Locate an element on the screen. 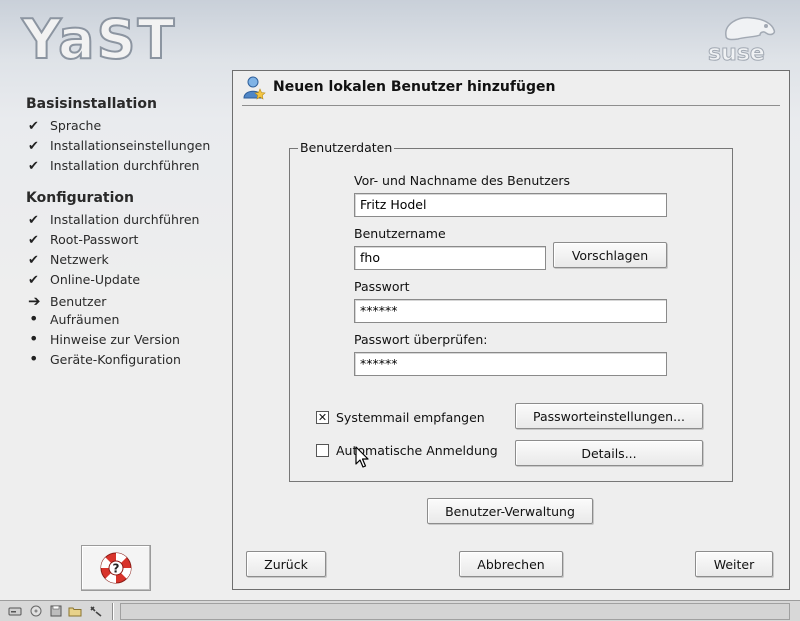  taskbar-separator is located at coordinates (113, 611).